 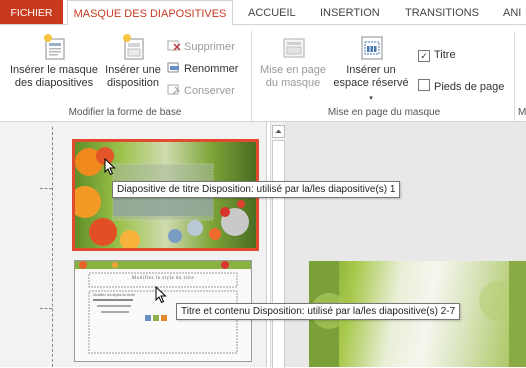 What do you see at coordinates (54, 70) in the screenshot?
I see `insert-slide-master-label-1: Insérer le masque` at bounding box center [54, 70].